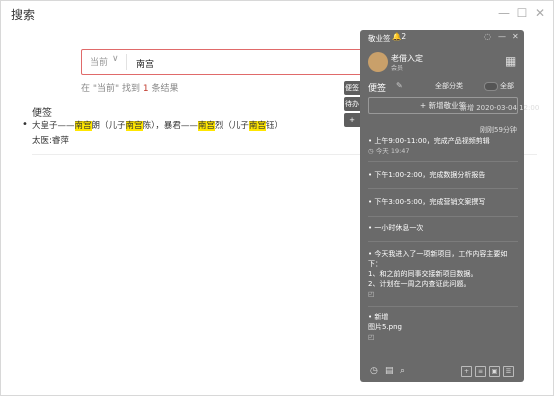 The image size is (554, 396). What do you see at coordinates (378, 62) in the screenshot?
I see `avatar` at bounding box center [378, 62].